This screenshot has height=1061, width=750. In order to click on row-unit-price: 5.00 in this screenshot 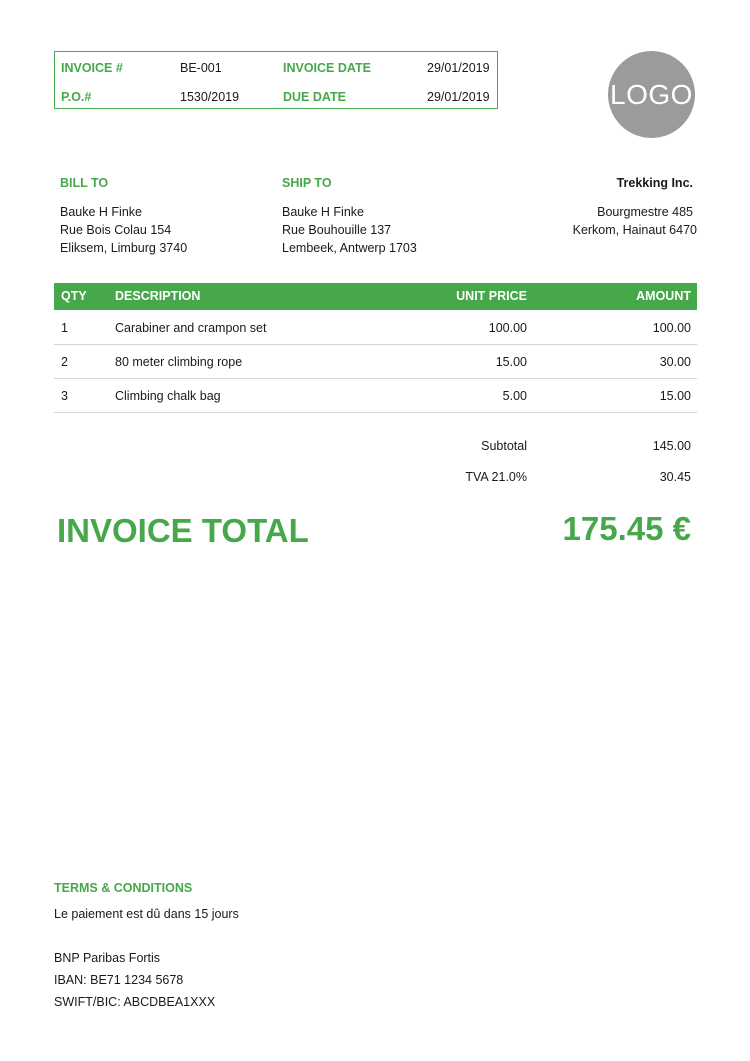, I will do `click(514, 396)`.